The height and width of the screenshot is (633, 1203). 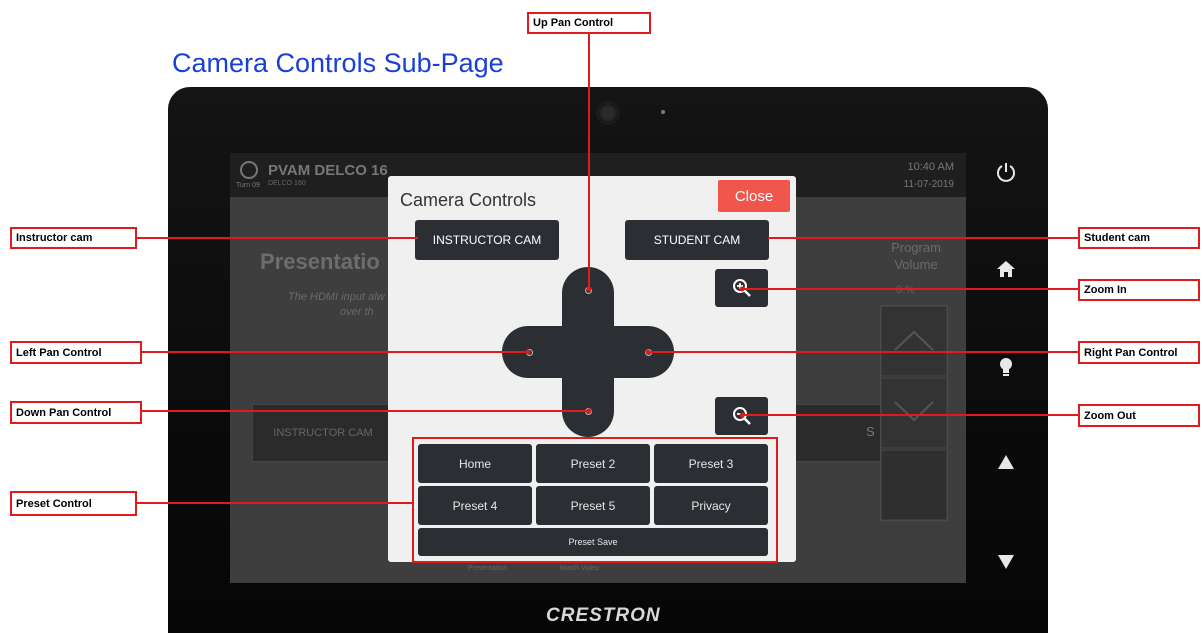 I want to click on callout-zoom-out: Zoom Out, so click(x=1139, y=415).